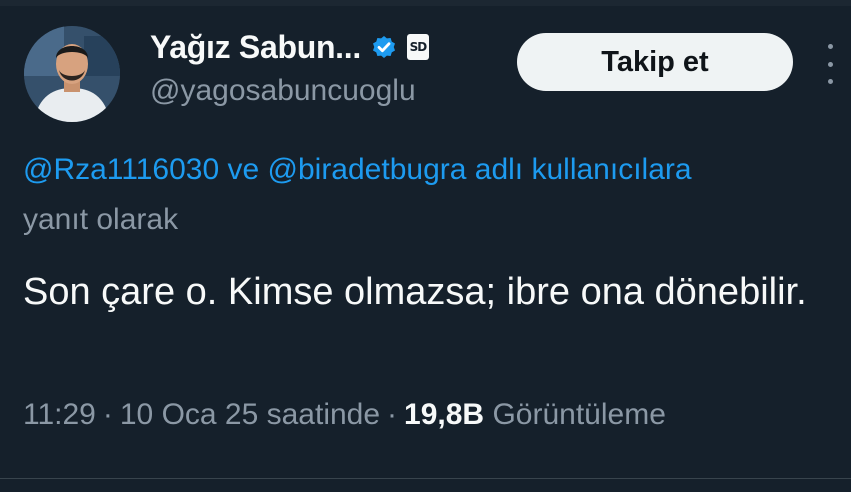 This screenshot has height=492, width=851. I want to click on avatar-photo, so click(72, 74).